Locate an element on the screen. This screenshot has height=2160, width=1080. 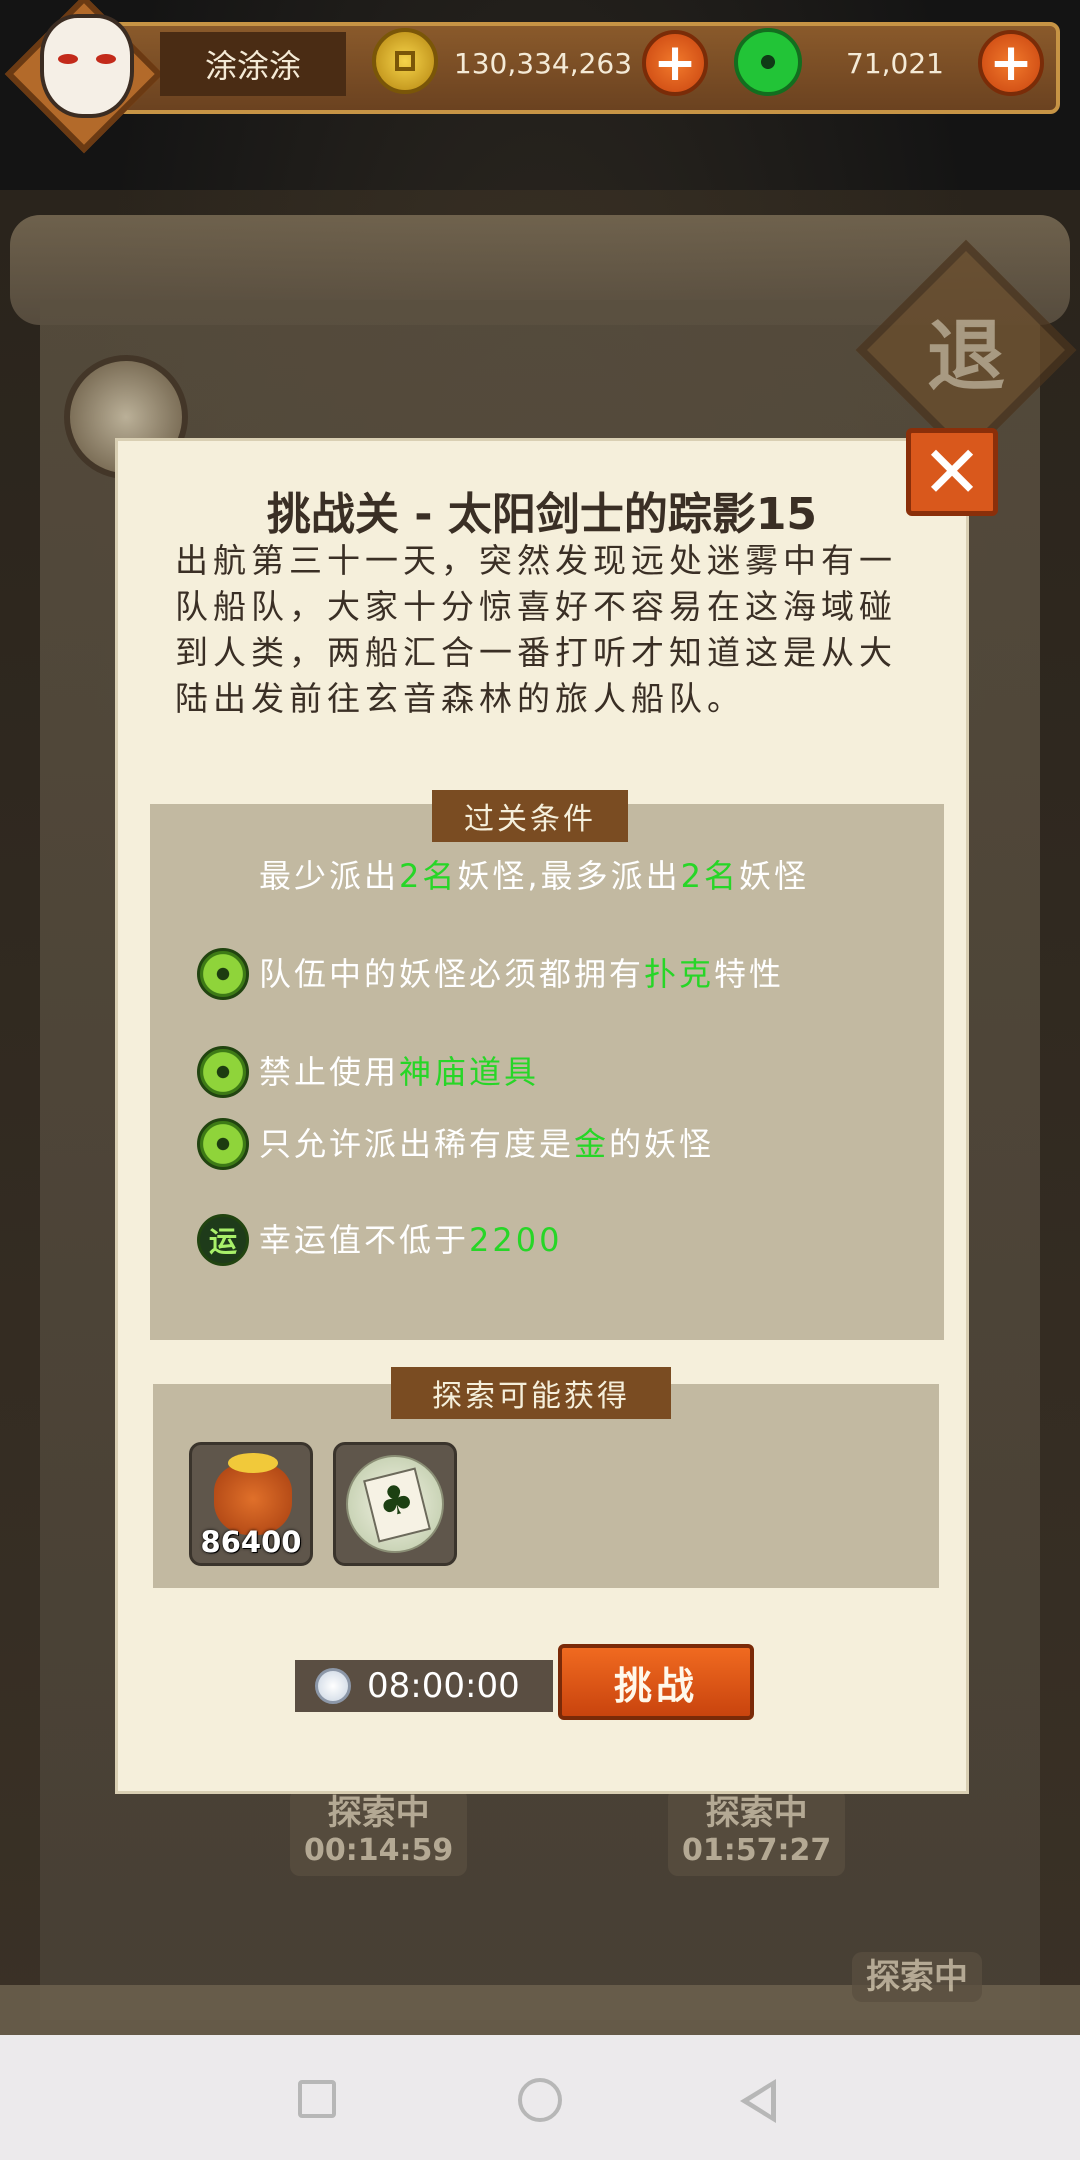
gold-coin-icon is located at coordinates (405, 61).